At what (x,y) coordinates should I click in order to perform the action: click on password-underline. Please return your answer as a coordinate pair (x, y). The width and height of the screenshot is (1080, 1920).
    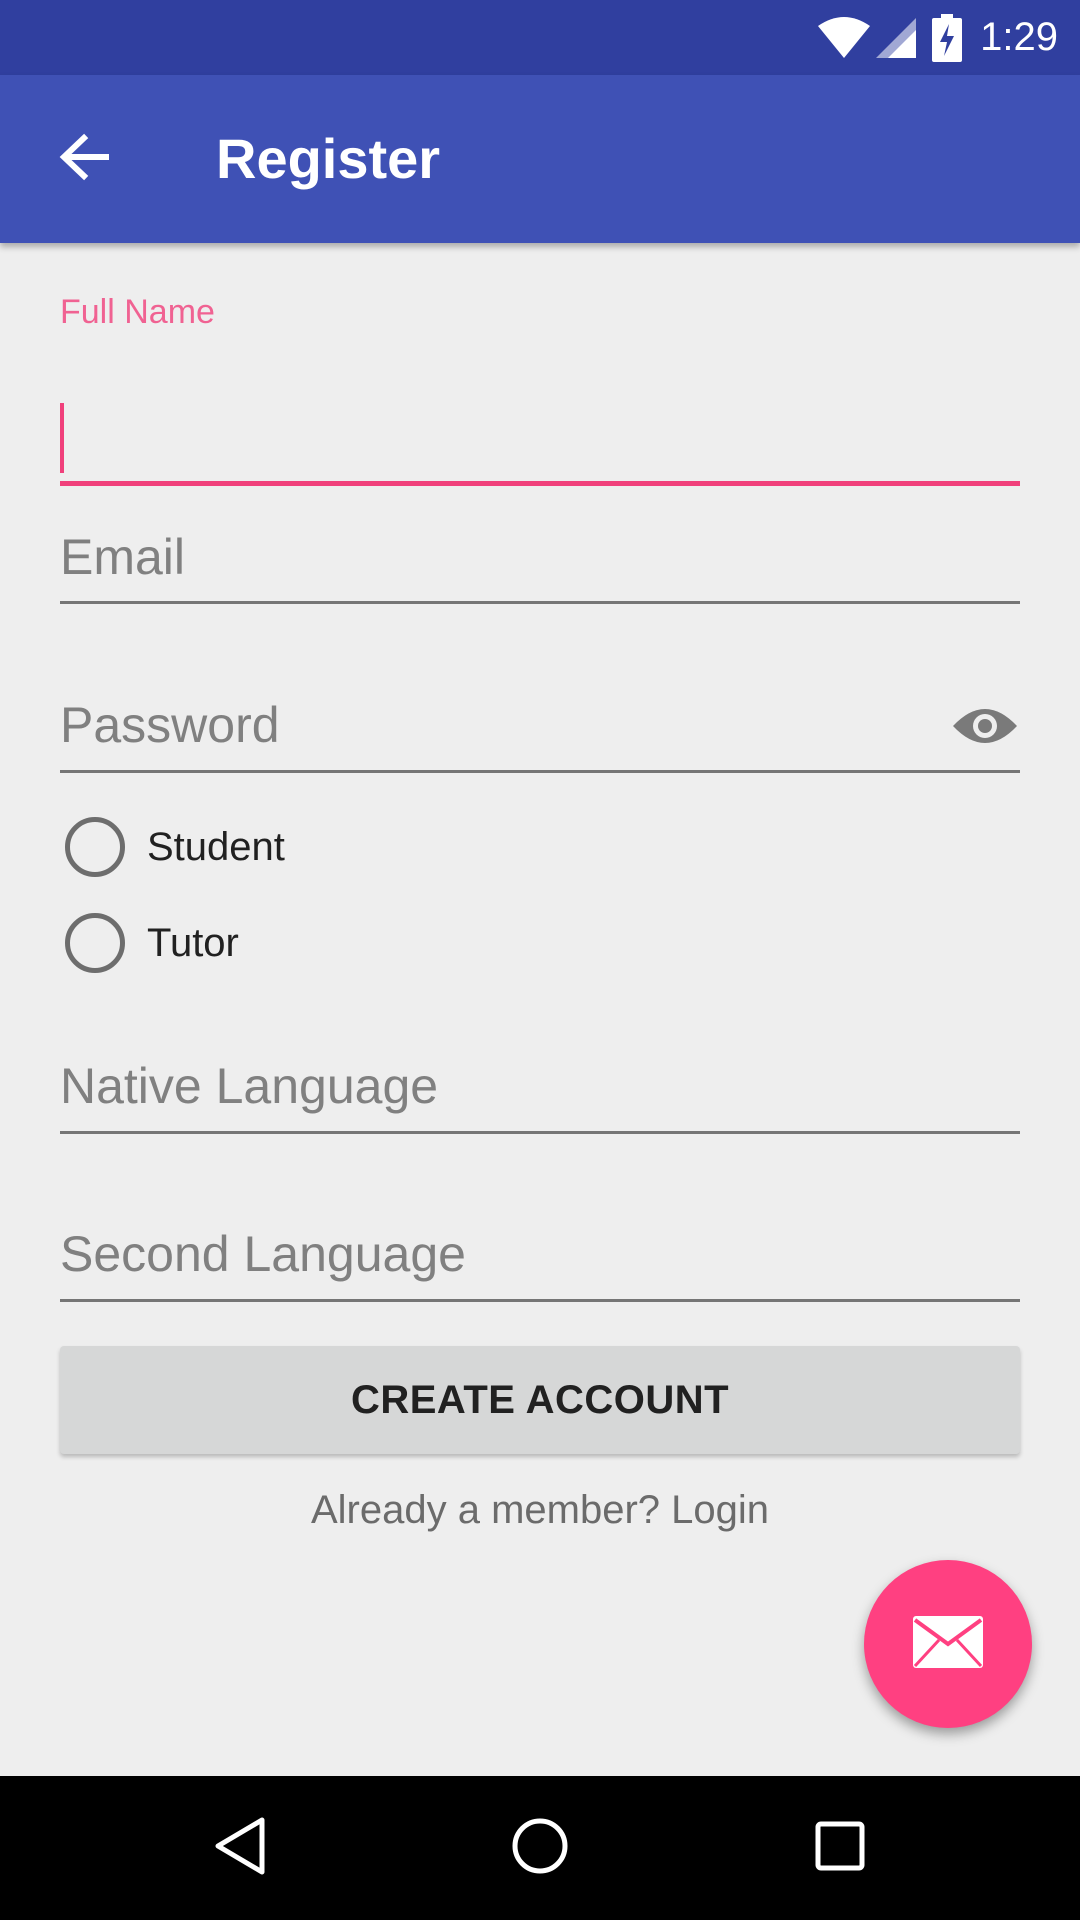
    Looking at the image, I should click on (540, 771).